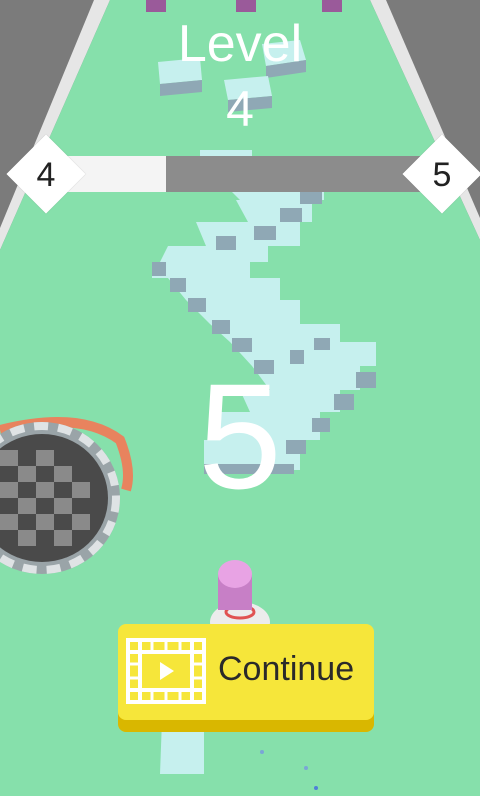 The width and height of the screenshot is (480, 796). What do you see at coordinates (240, 436) in the screenshot?
I see `countdown-number: 5` at bounding box center [240, 436].